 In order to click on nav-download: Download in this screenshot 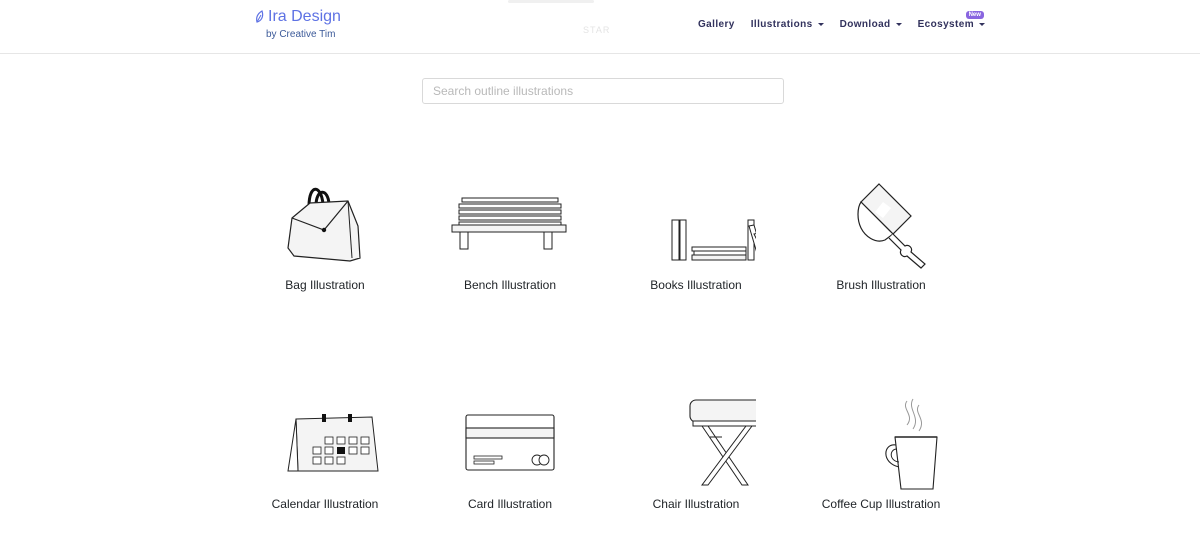, I will do `click(871, 24)`.